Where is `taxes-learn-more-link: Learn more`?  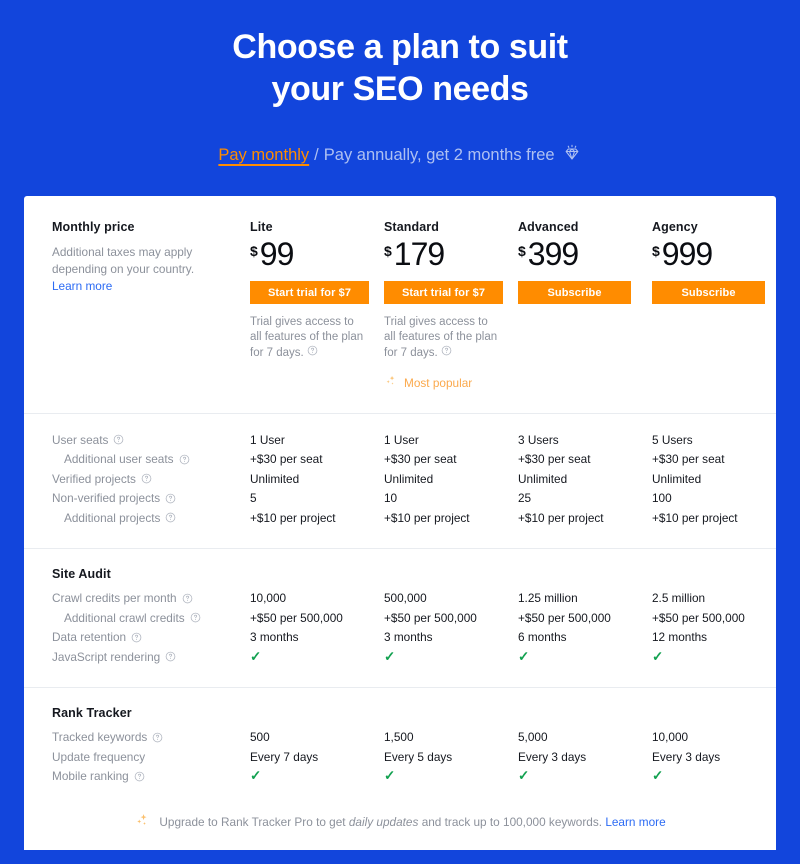
taxes-learn-more-link: Learn more is located at coordinates (82, 286).